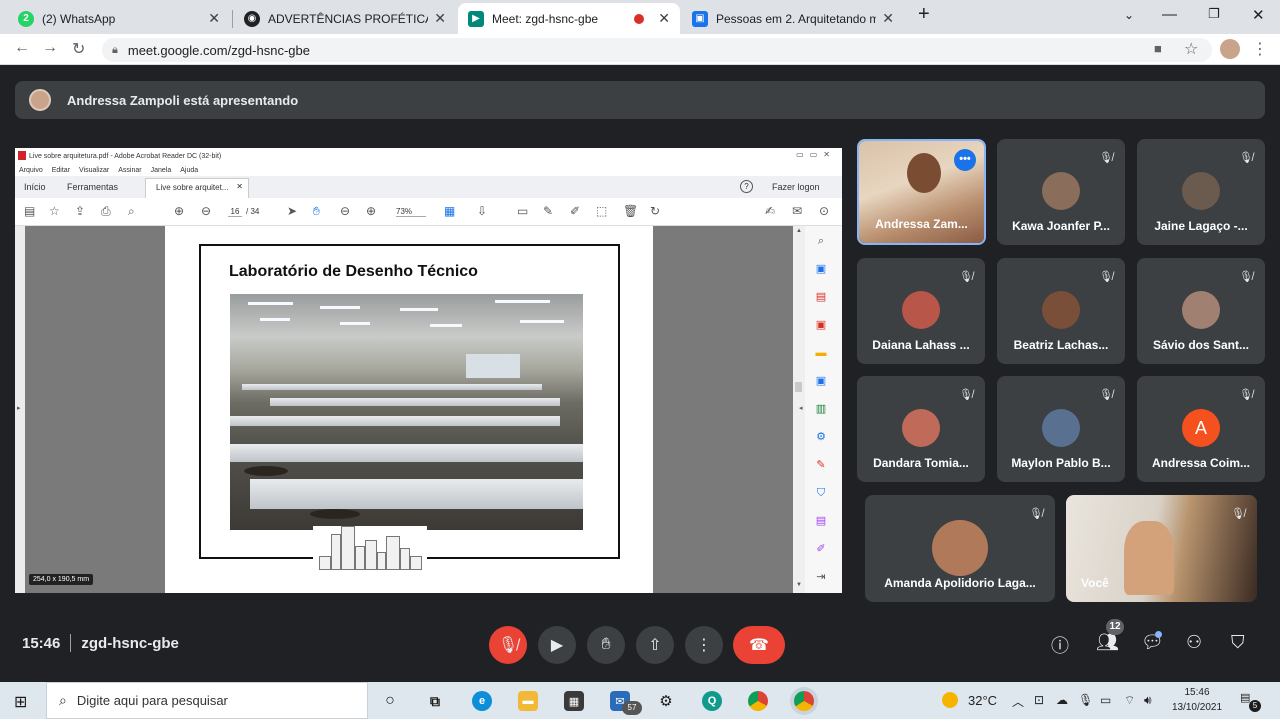 The width and height of the screenshot is (1280, 719). Describe the element at coordinates (152, 700) in the screenshot. I see `search-placeholder: Digite aqui para pesquisar` at that location.